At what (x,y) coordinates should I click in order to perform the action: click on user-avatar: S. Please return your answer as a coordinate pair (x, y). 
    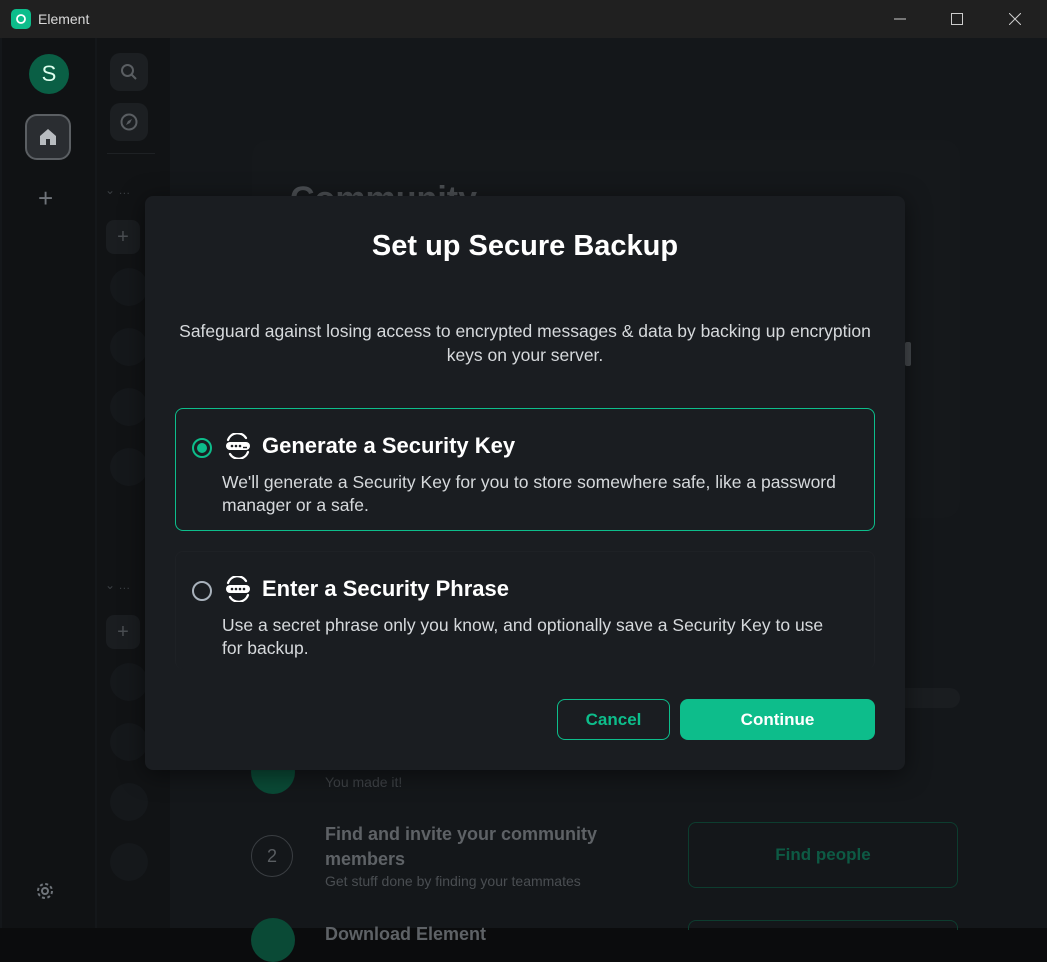
    Looking at the image, I should click on (49, 74).